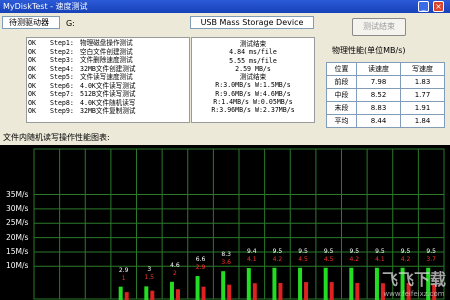 The image size is (450, 300). Describe the element at coordinates (253, 60) in the screenshot. I see `result-line: 5.55 ms/file` at that location.